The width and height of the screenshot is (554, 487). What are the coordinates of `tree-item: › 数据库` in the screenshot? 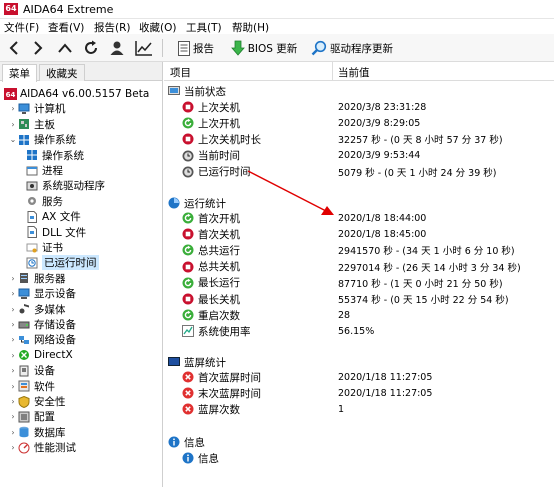 It's located at (36, 432).